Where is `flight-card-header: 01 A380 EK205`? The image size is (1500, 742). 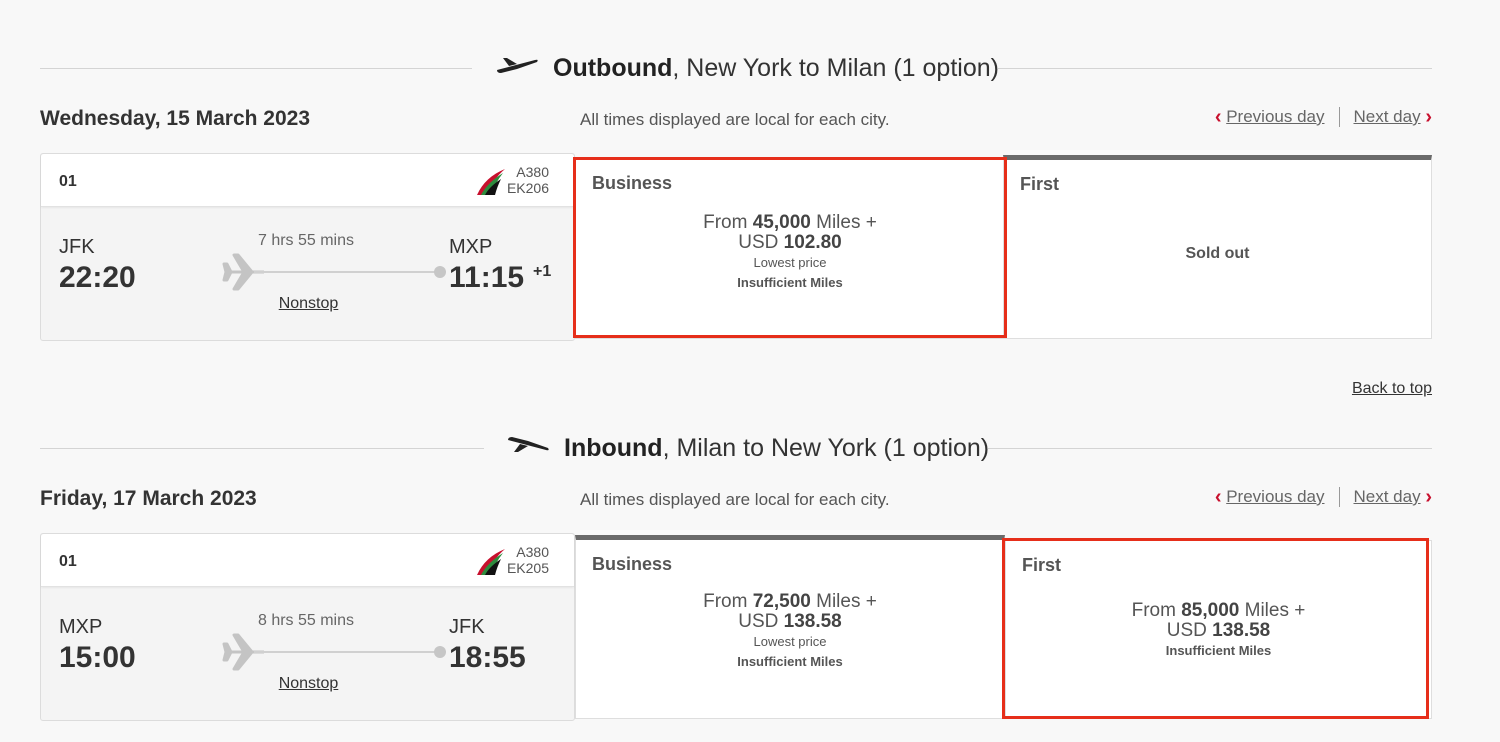 flight-card-header: 01 A380 EK205 is located at coordinates (307, 560).